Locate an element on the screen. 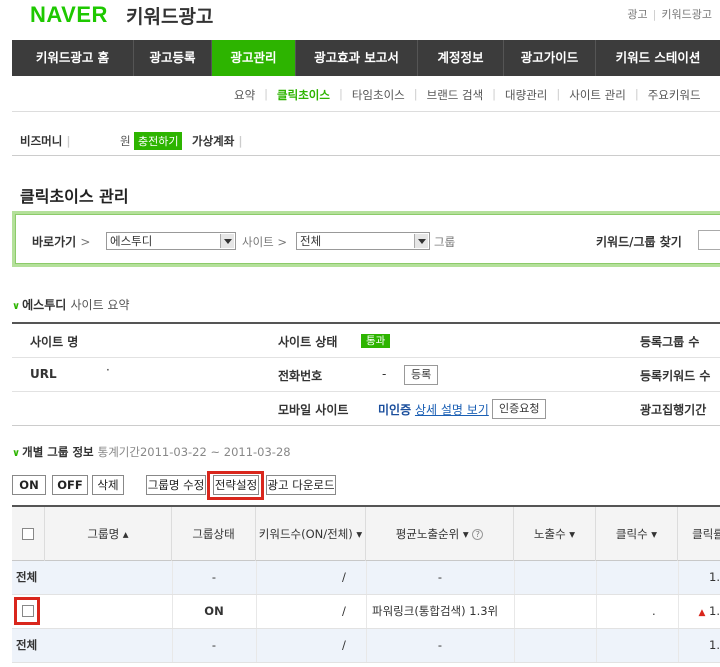  nav-account-info: 계정정보 is located at coordinates (461, 58).